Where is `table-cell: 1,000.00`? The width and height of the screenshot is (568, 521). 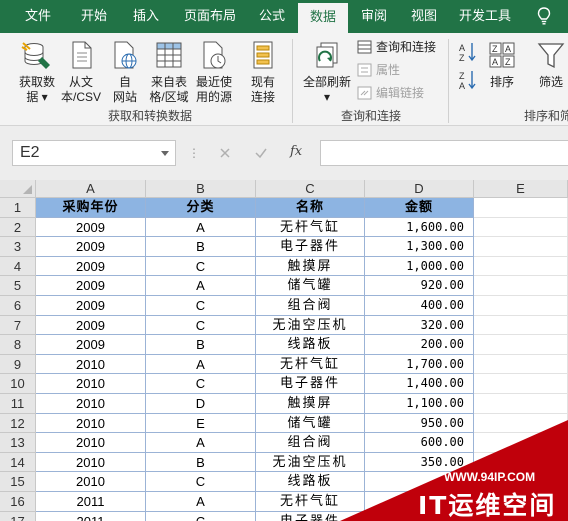
table-cell: 1,000.00 is located at coordinates (419, 266).